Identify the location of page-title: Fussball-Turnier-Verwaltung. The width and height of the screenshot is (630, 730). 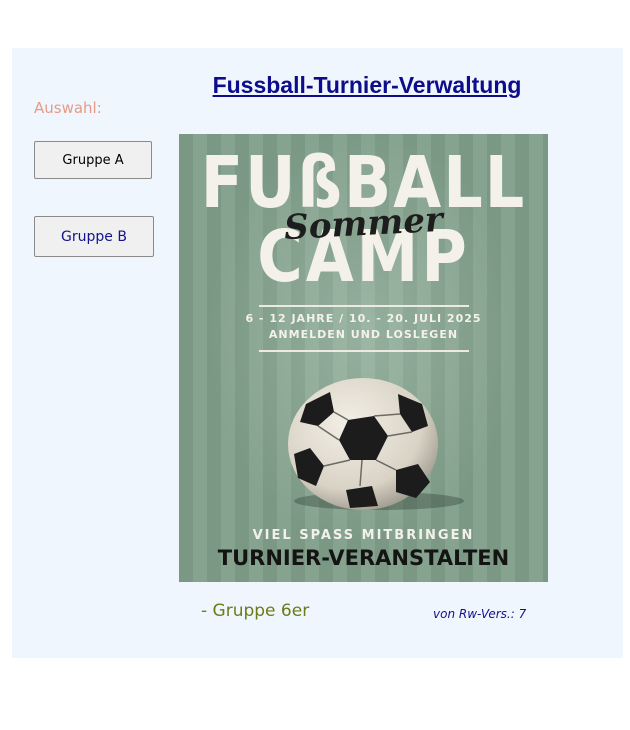
(367, 85).